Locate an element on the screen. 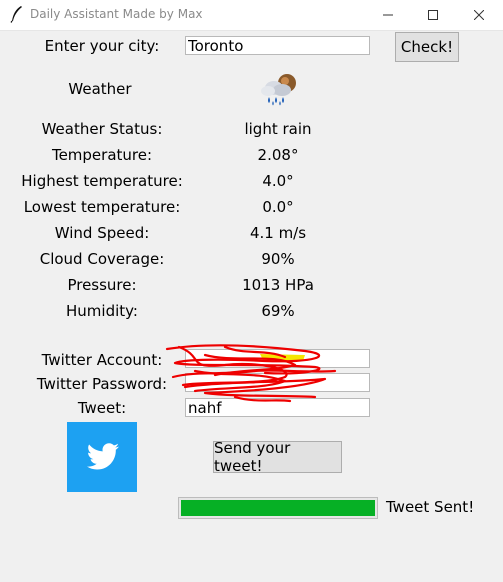  minimize-icon is located at coordinates (388, 15).